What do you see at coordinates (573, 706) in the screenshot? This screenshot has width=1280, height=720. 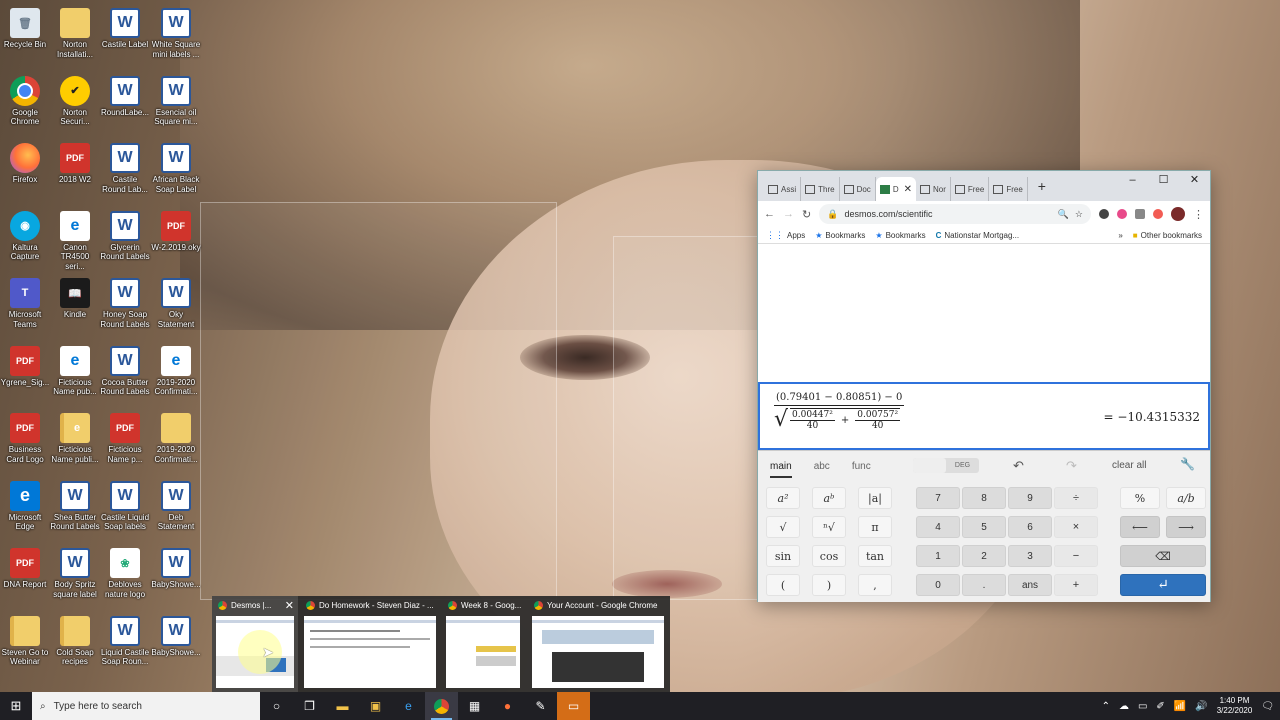 I see `recording-app-icon: ▭` at bounding box center [573, 706].